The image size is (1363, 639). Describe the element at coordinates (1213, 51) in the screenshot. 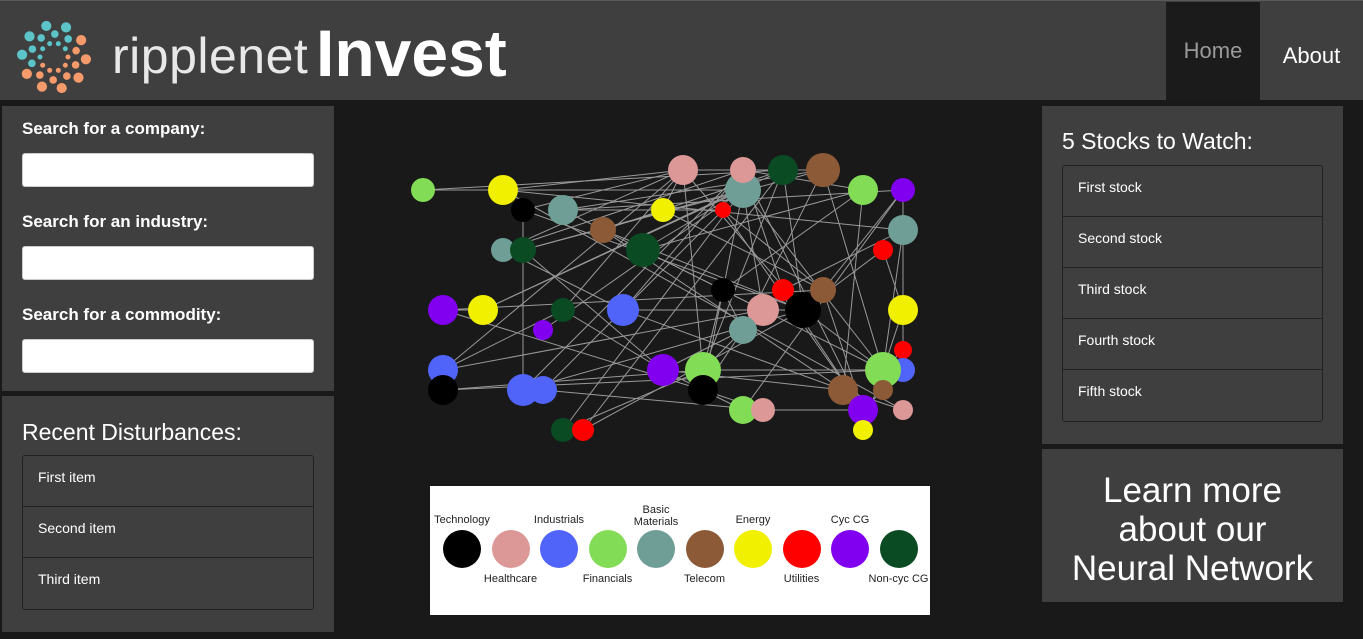

I see `nav-home-link: Home` at that location.